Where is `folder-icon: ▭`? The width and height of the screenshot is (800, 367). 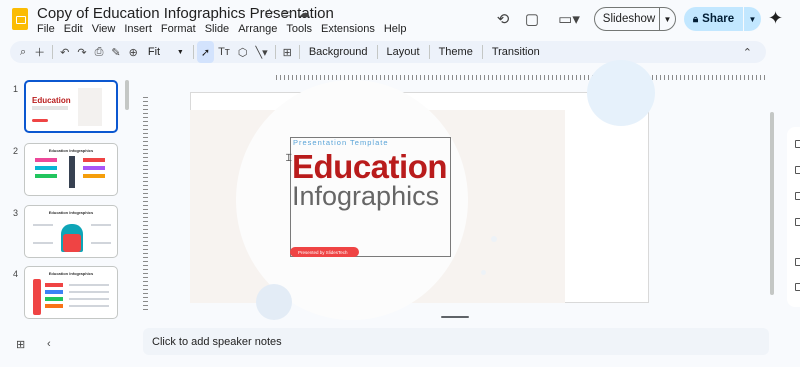
folder-icon: ▭ is located at coordinates (286, 13).